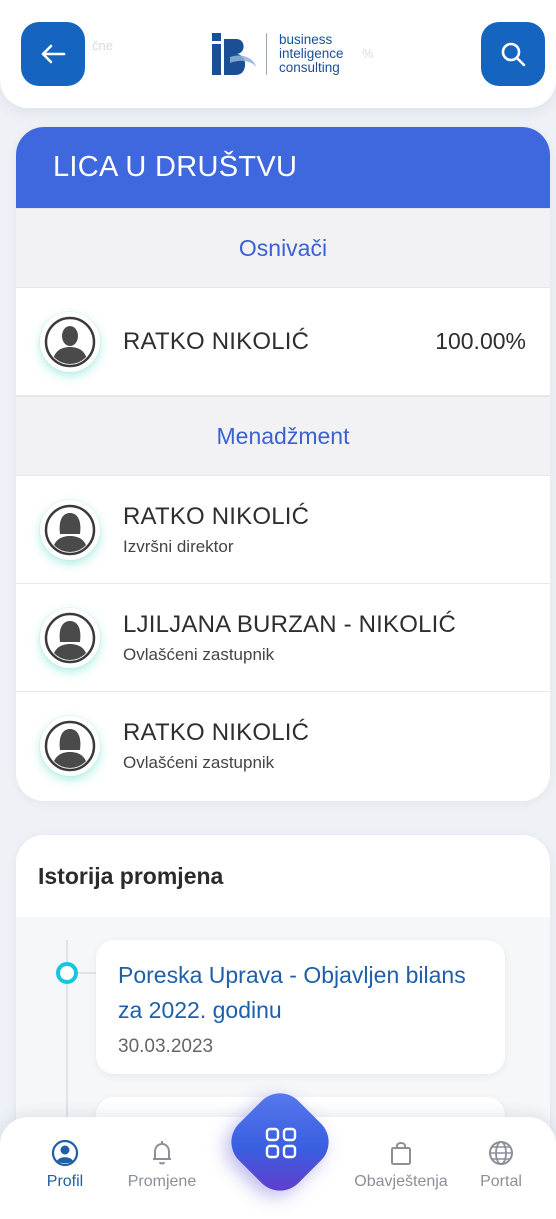 The width and height of the screenshot is (556, 1219). I want to click on faded-background-text-2: %, so click(368, 53).